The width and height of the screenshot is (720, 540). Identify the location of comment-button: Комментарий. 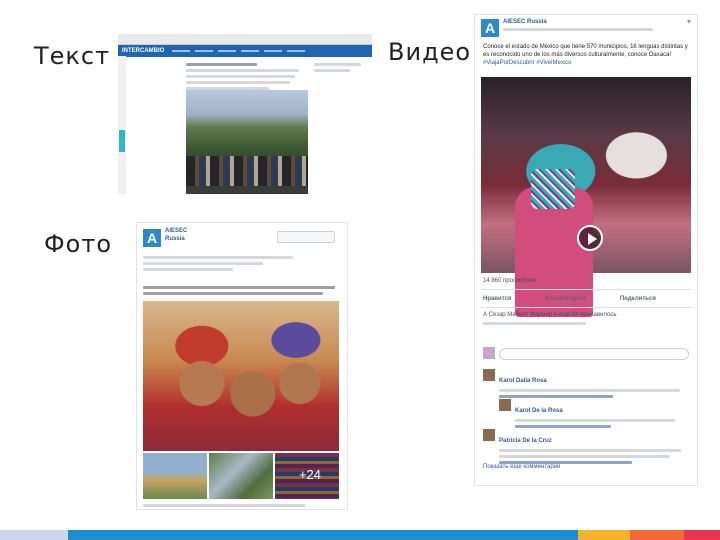
(565, 299).